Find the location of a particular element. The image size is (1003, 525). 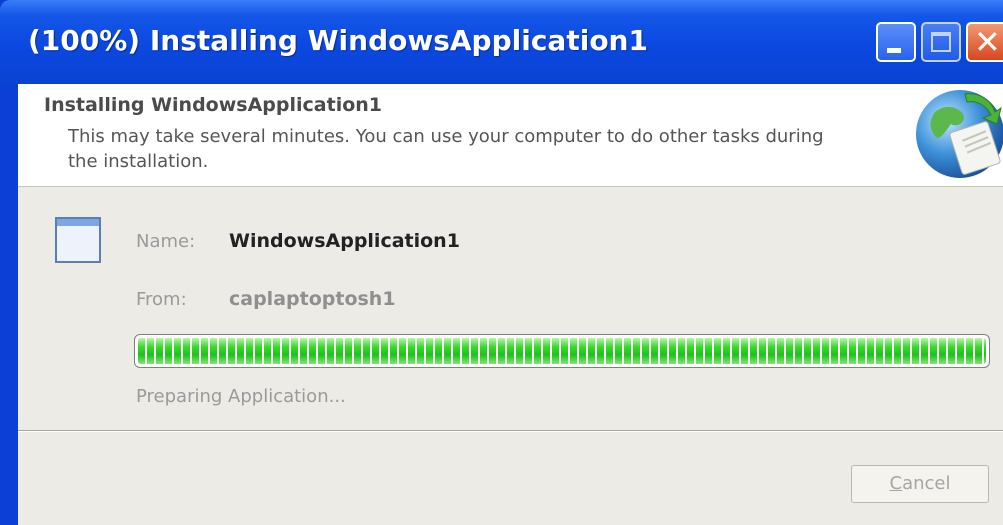

globe-install-icon is located at coordinates (959, 134).